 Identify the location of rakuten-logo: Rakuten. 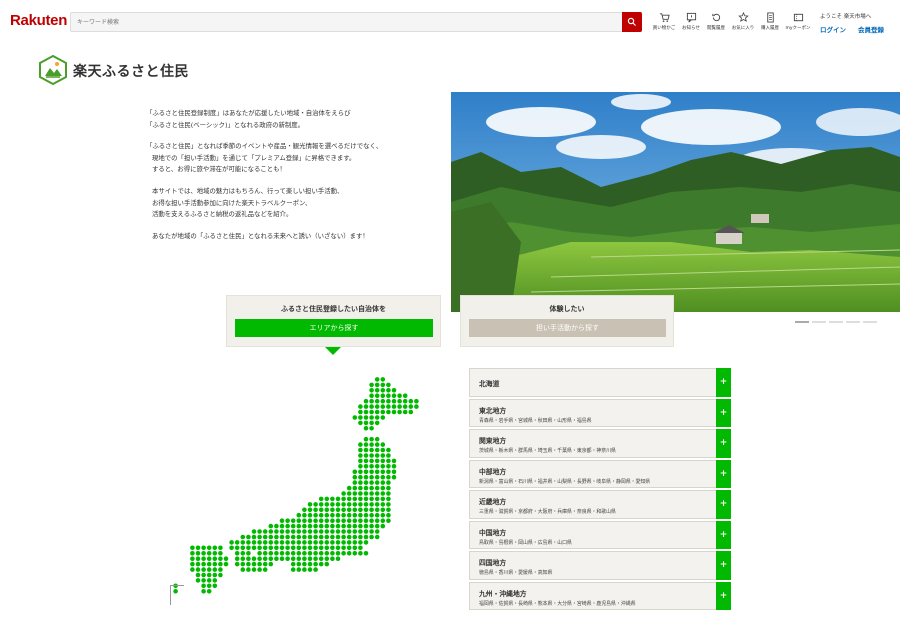
(38, 20).